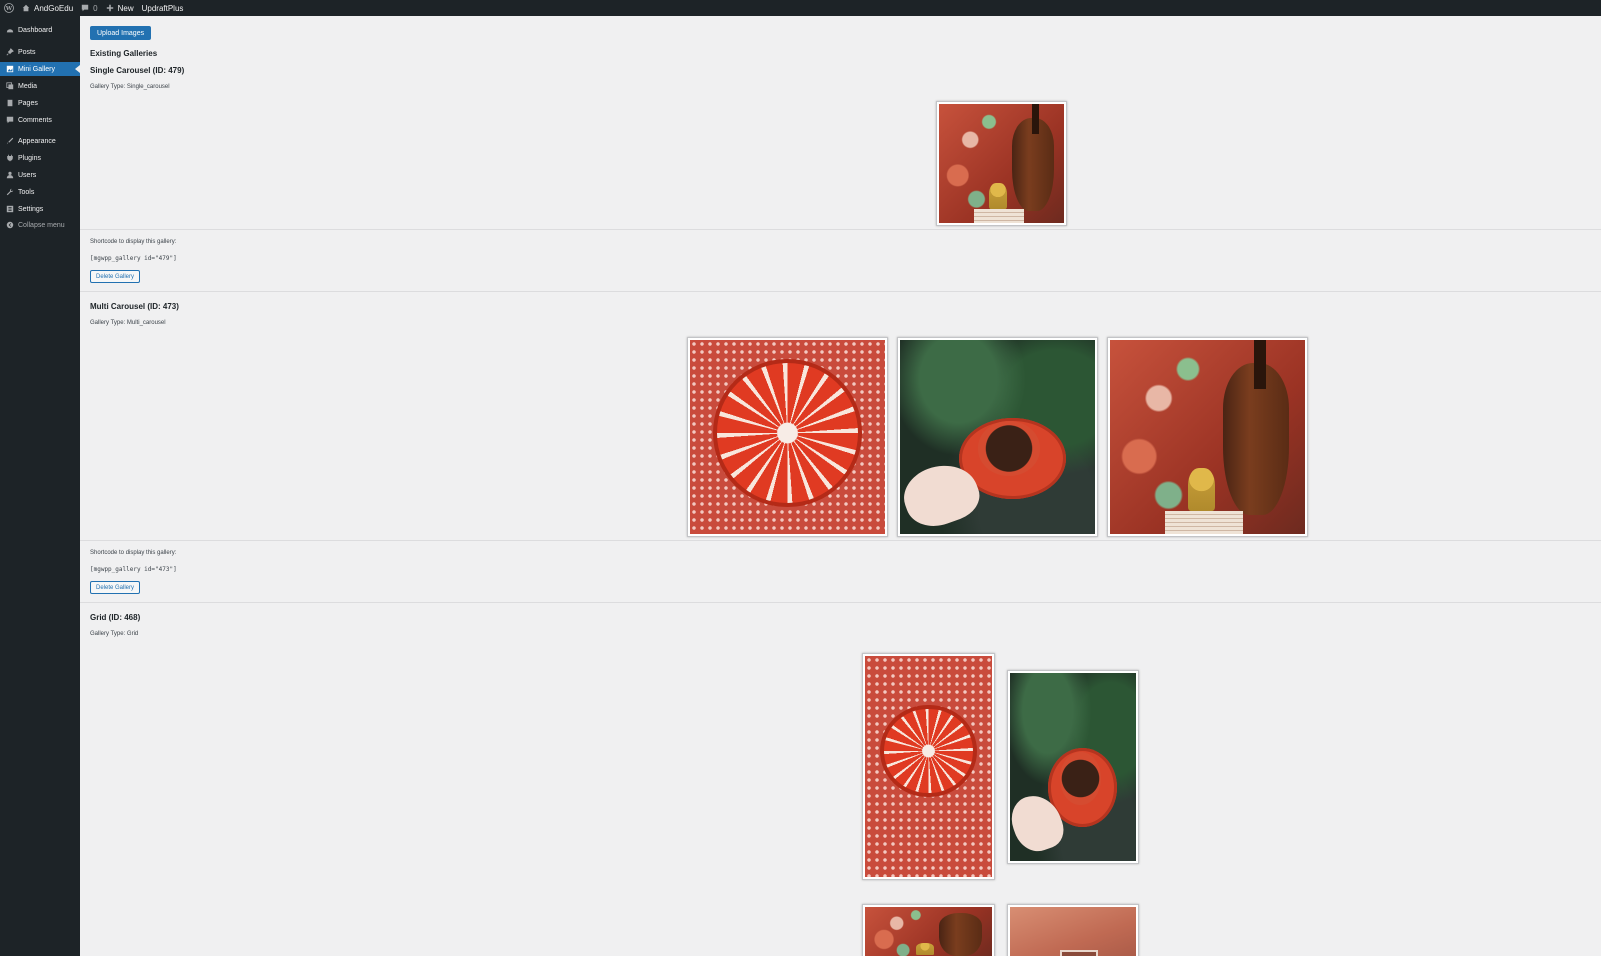 The height and width of the screenshot is (956, 1601). What do you see at coordinates (40, 175) in the screenshot?
I see `menu-item-users: Users` at bounding box center [40, 175].